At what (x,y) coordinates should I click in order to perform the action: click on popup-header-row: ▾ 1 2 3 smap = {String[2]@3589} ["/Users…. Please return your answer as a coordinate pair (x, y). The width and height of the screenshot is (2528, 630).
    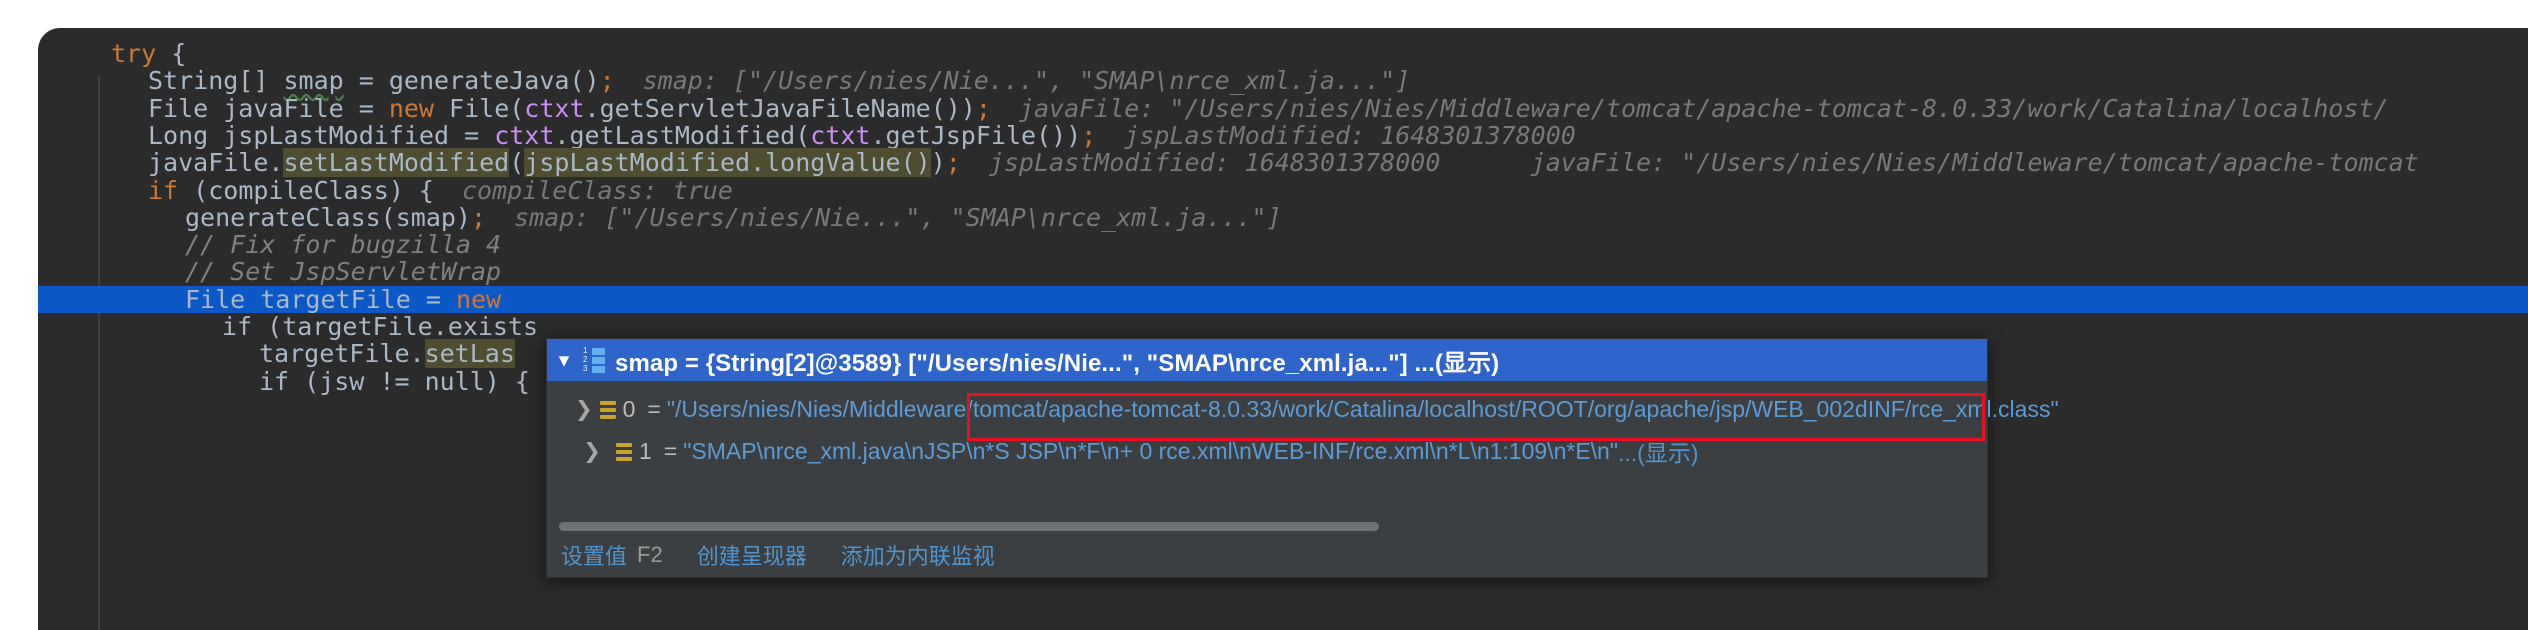
    Looking at the image, I should click on (1267, 360).